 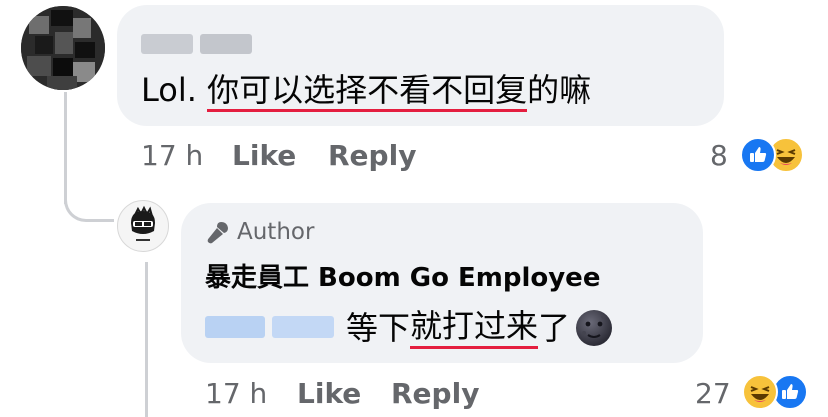 What do you see at coordinates (713, 393) in the screenshot?
I see `reply-reaction-count: 27` at bounding box center [713, 393].